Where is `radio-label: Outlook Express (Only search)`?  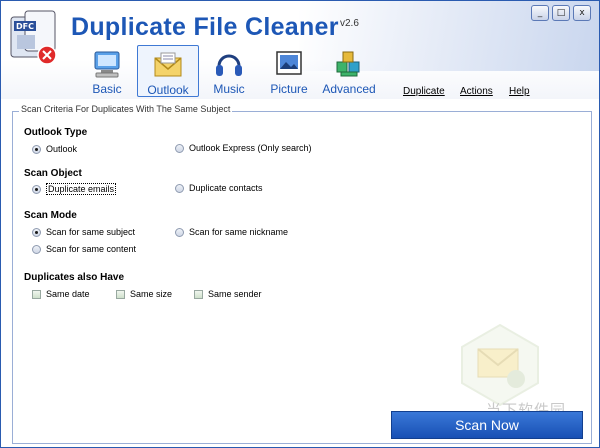 radio-label: Outlook Express (Only search) is located at coordinates (250, 148).